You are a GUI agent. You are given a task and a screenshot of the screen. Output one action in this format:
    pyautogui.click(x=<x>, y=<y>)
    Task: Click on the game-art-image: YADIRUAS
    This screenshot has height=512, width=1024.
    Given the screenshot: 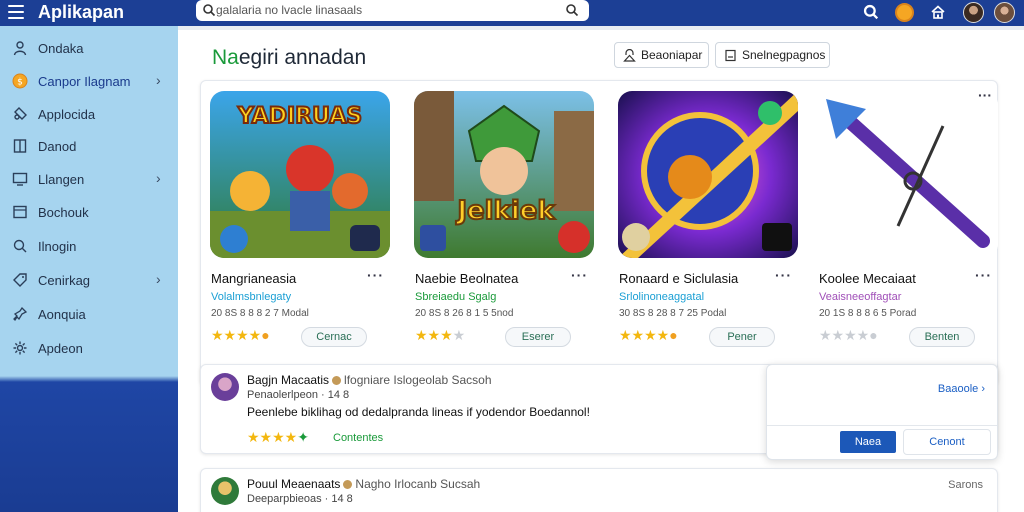 What is the action you would take?
    pyautogui.click(x=300, y=174)
    